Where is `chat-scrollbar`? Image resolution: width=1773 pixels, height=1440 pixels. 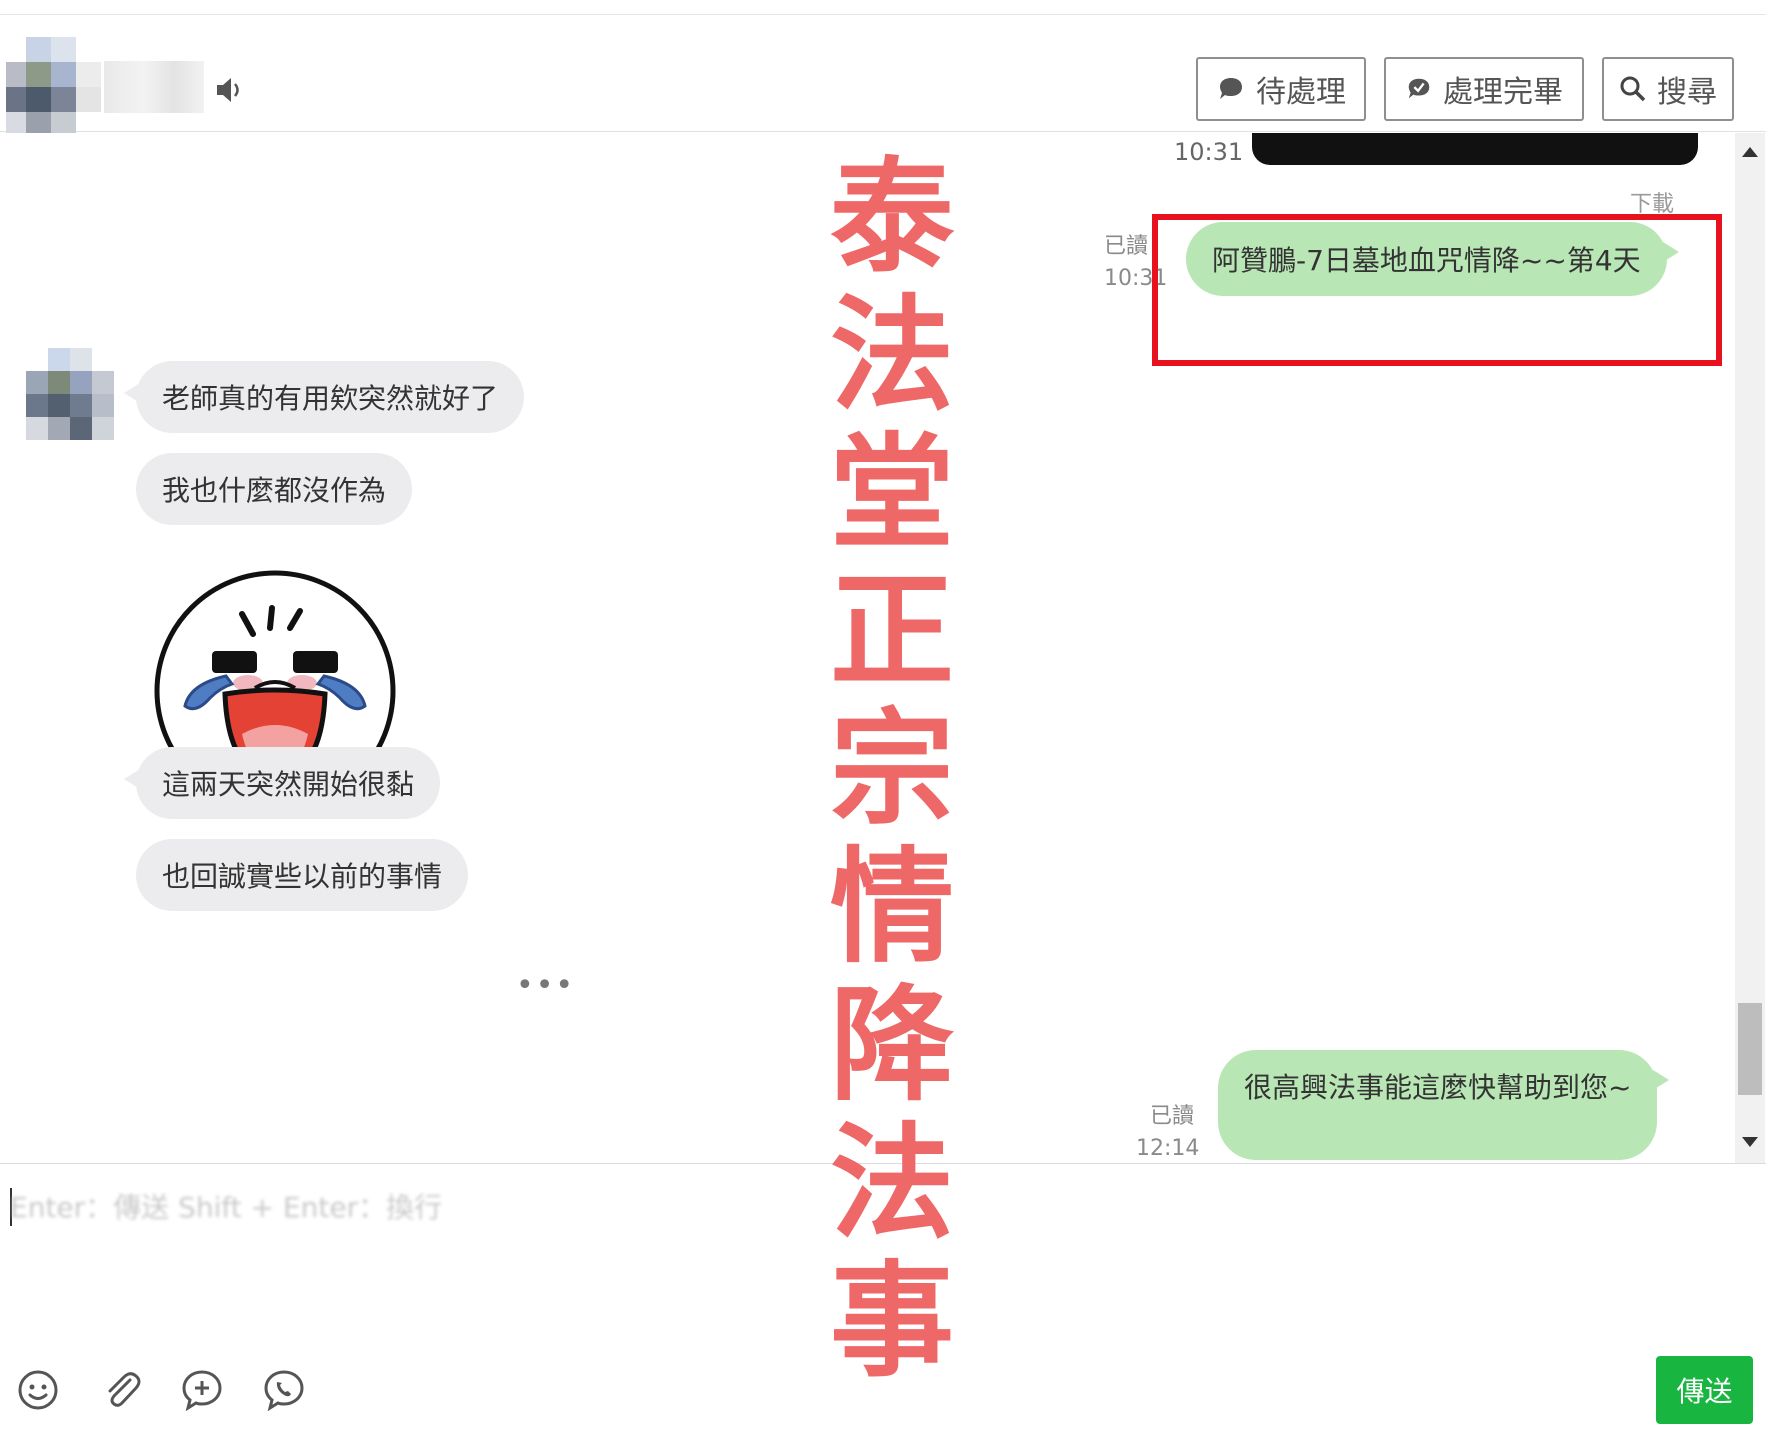
chat-scrollbar is located at coordinates (1750, 648).